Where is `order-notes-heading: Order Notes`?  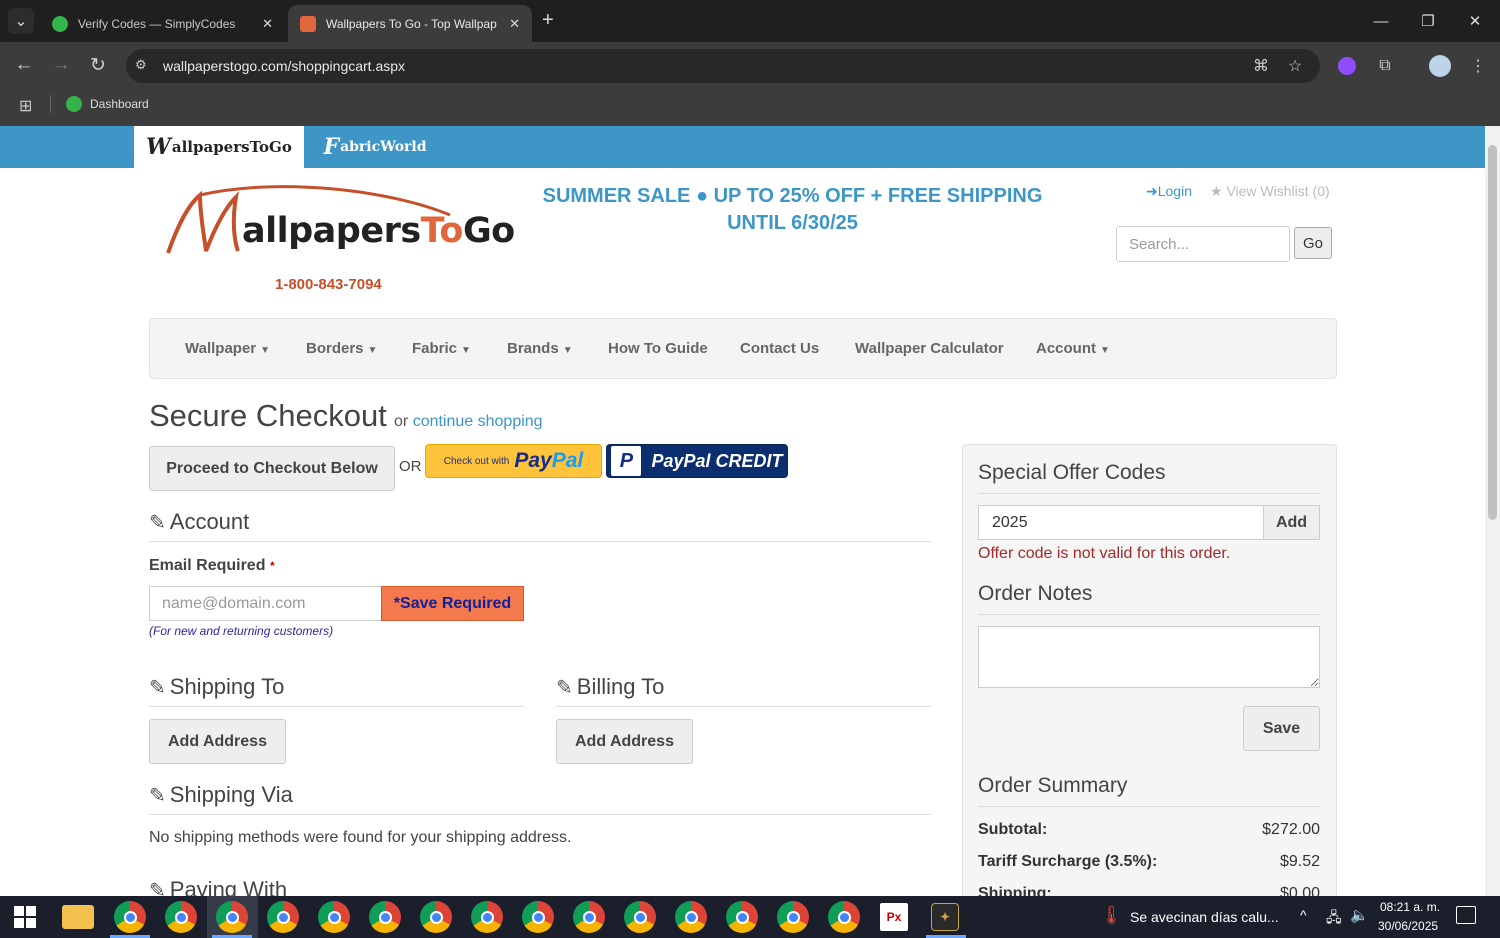 order-notes-heading: Order Notes is located at coordinates (1035, 593).